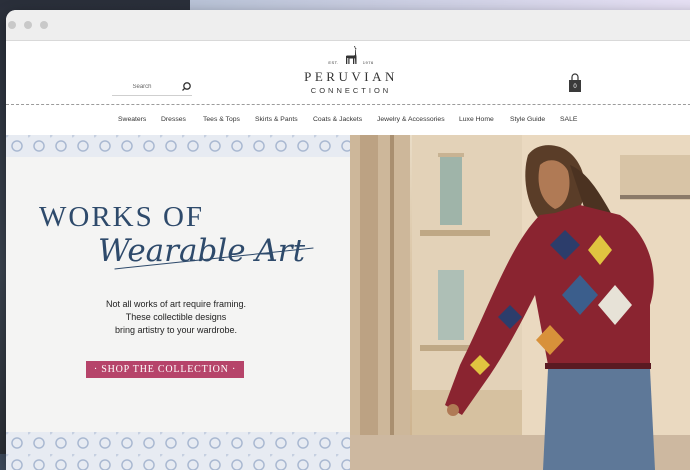 The height and width of the screenshot is (470, 690). I want to click on nav-item-sale: SALE, so click(568, 119).